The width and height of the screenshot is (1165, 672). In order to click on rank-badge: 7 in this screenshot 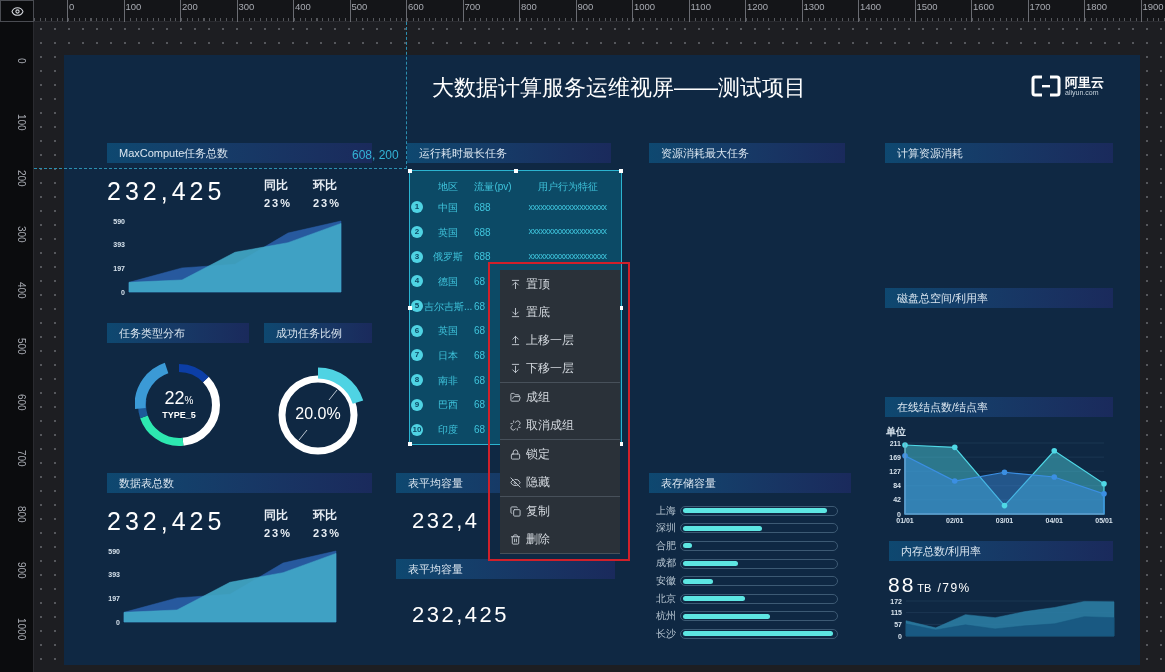, I will do `click(417, 355)`.